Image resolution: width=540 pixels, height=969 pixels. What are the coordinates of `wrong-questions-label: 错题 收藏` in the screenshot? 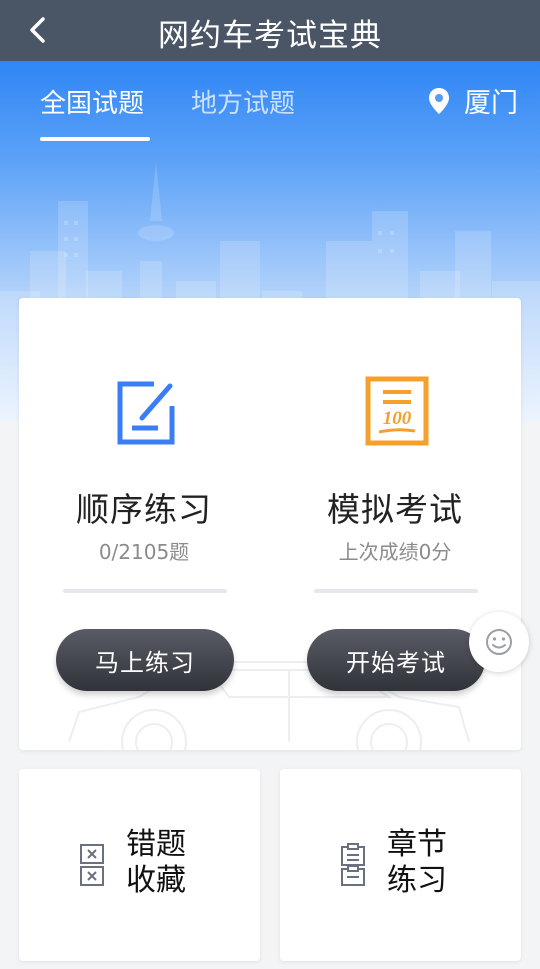 It's located at (156, 862).